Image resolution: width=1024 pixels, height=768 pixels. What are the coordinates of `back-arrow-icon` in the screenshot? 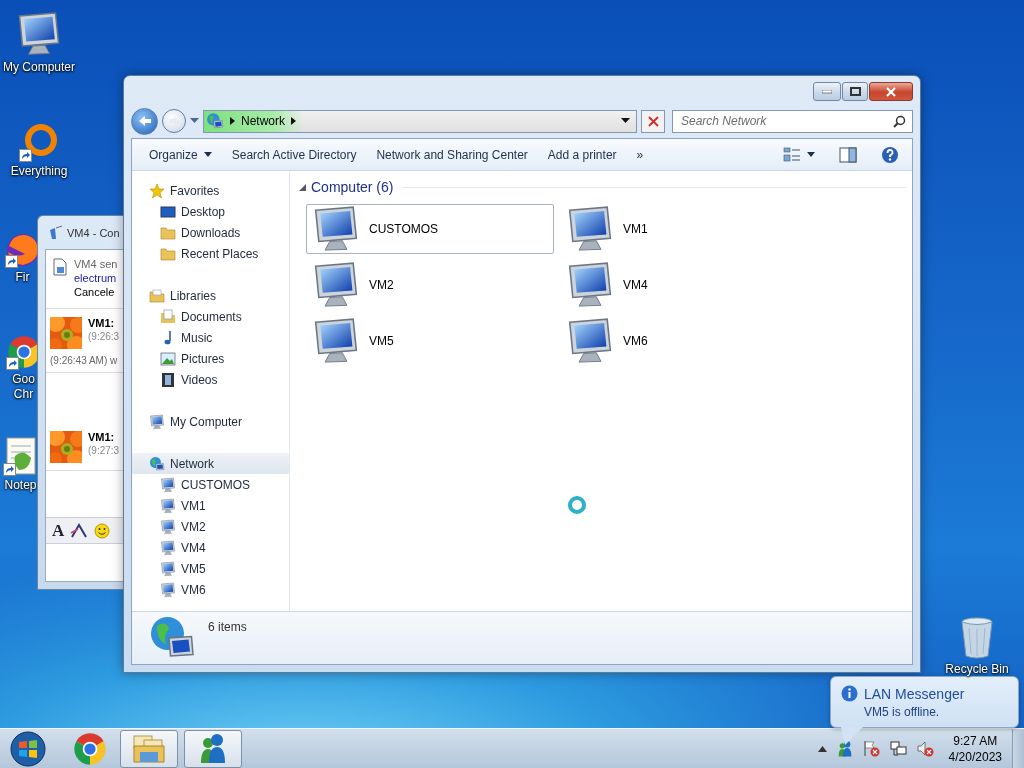 It's located at (144, 121).